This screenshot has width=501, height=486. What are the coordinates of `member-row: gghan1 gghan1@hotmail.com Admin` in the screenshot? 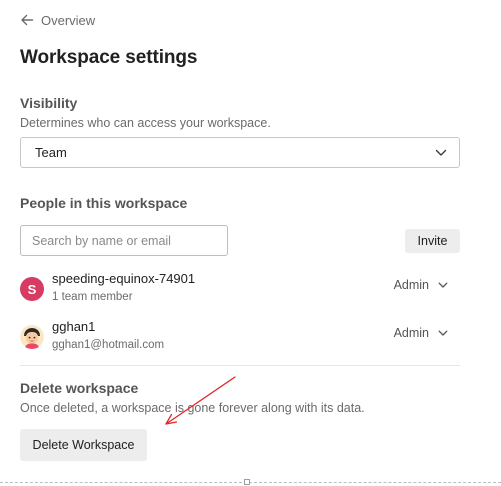 It's located at (240, 339).